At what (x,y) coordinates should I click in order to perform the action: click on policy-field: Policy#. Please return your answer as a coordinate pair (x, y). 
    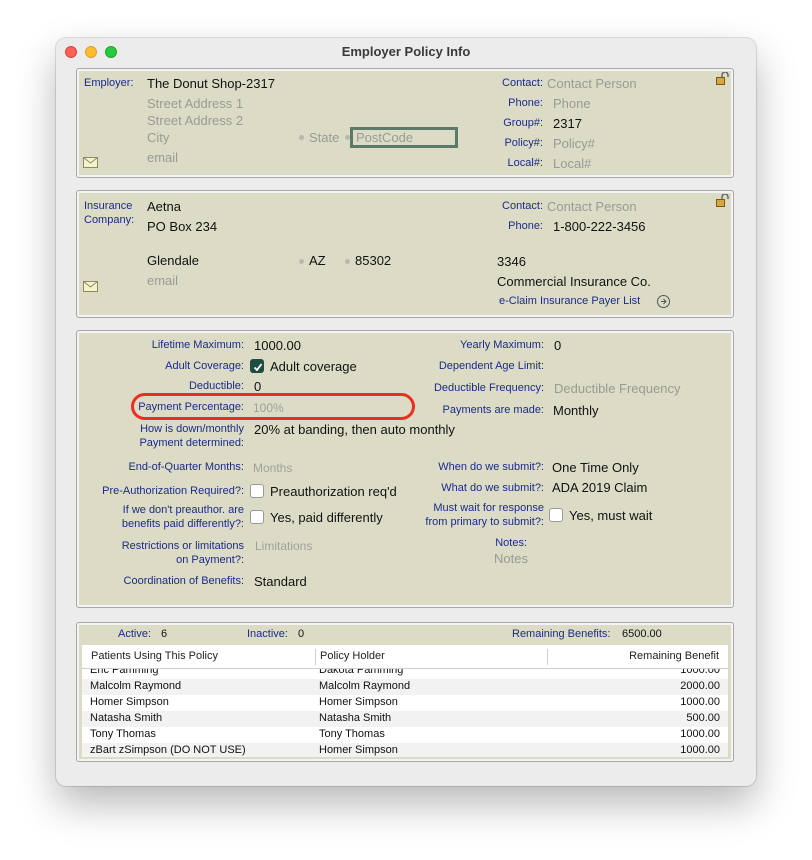
    Looking at the image, I should click on (574, 143).